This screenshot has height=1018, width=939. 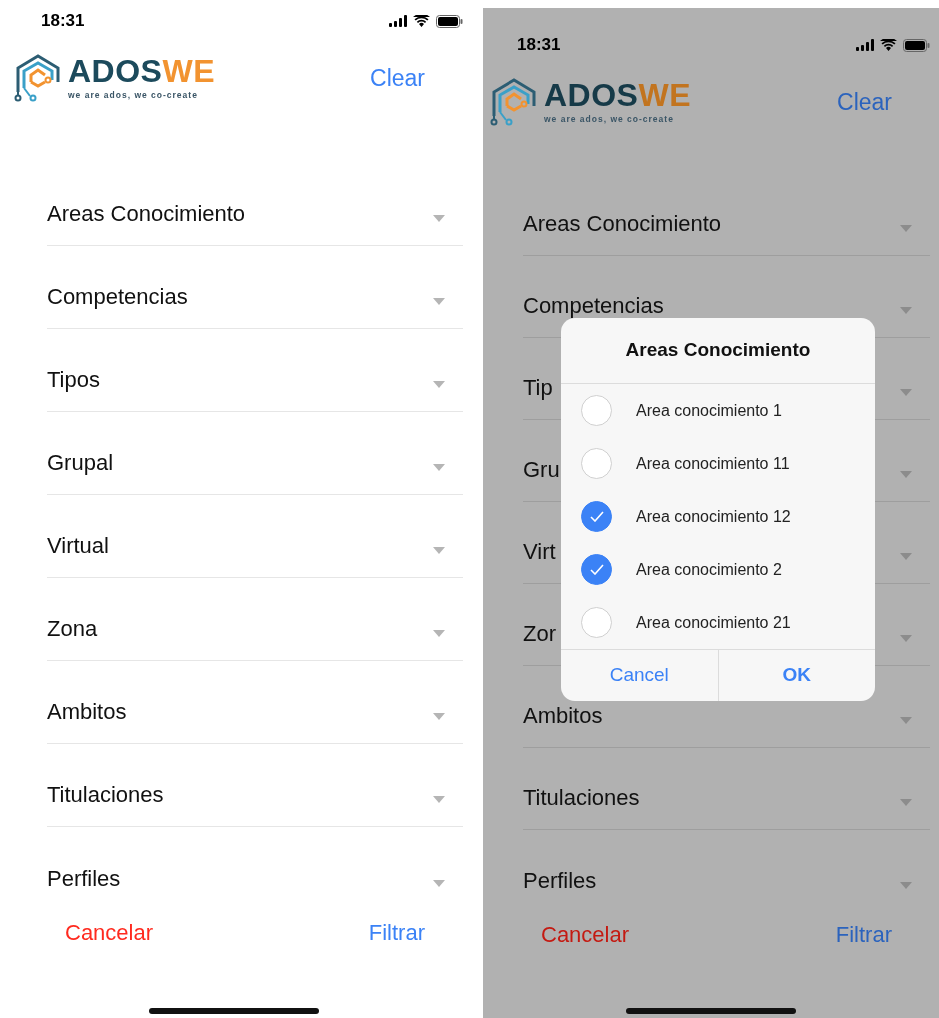 What do you see at coordinates (709, 410) in the screenshot?
I see `option-label: Area conocimiento 1` at bounding box center [709, 410].